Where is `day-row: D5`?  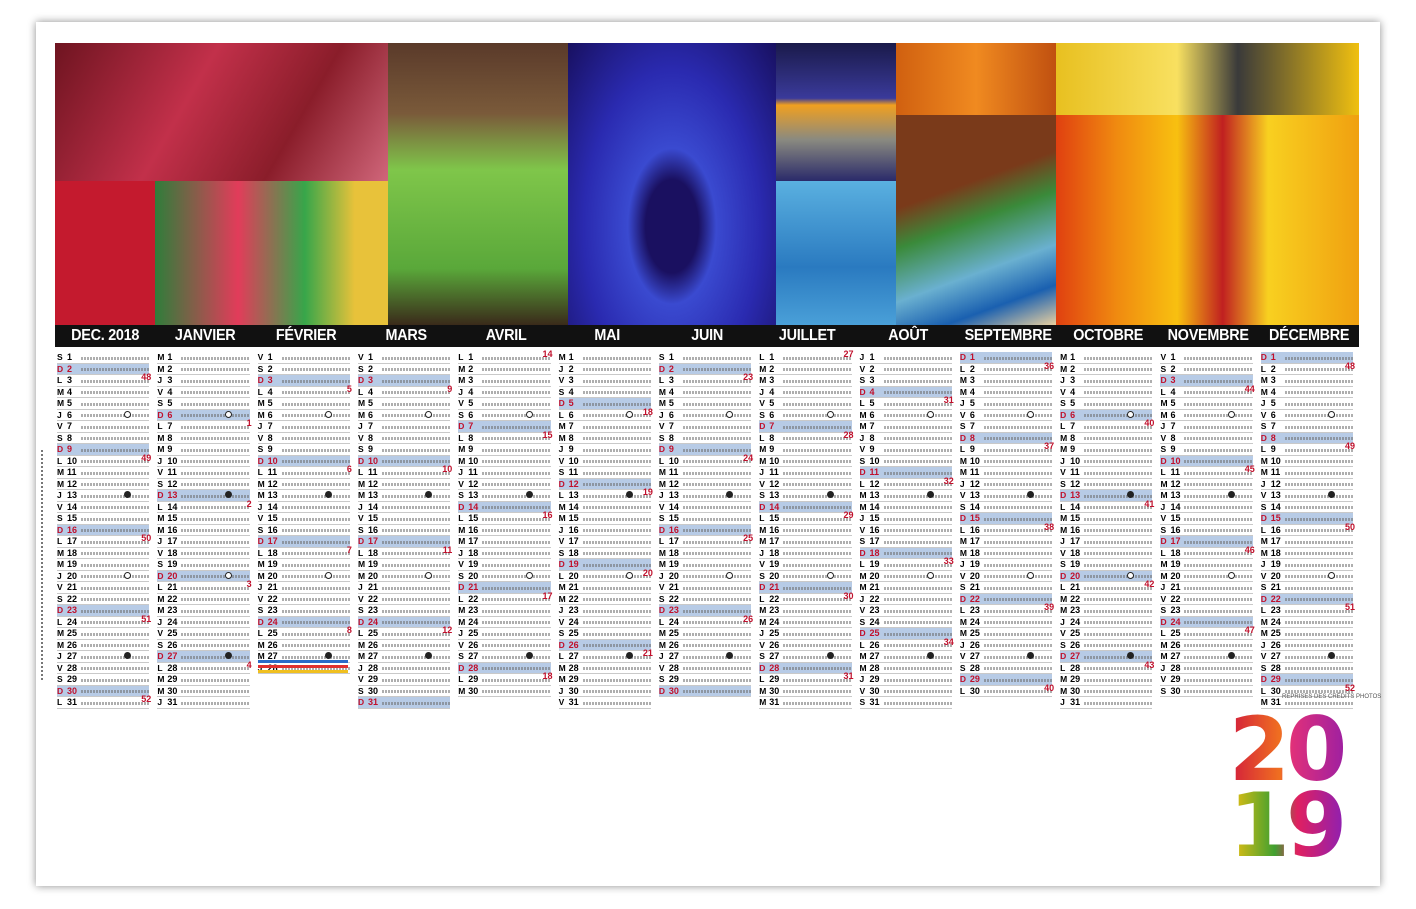 day-row: D5 is located at coordinates (604, 404).